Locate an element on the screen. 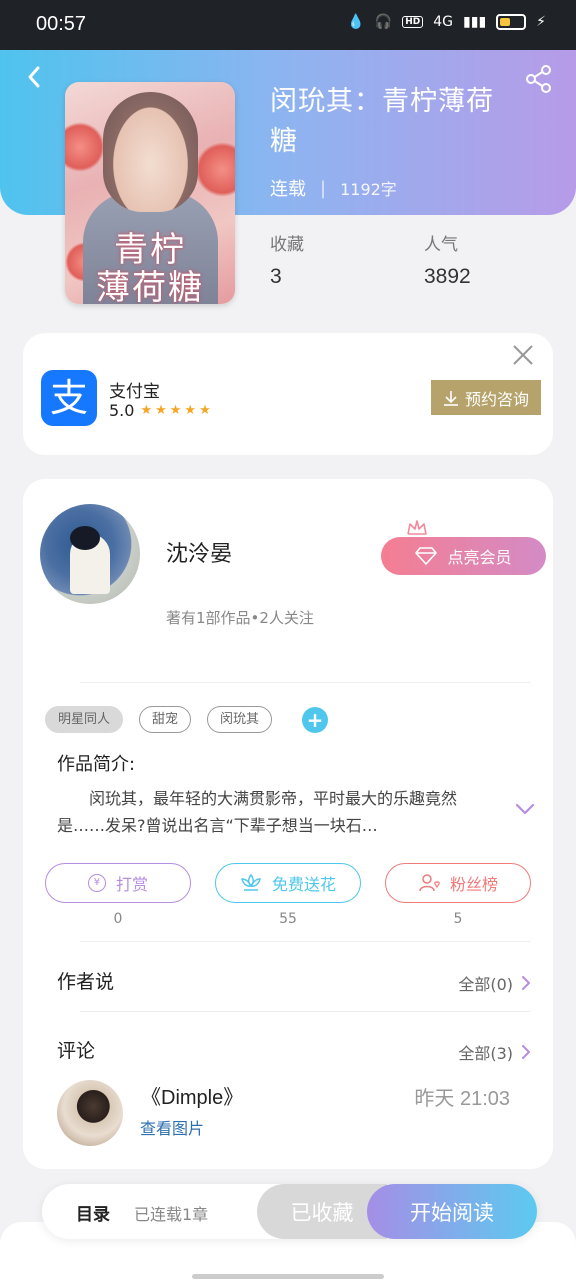  close-icon is located at coordinates (523, 355).